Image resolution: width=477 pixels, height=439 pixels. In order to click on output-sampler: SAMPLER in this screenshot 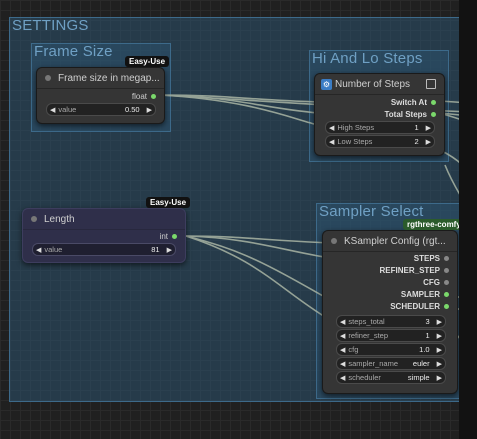, I will do `click(425, 294)`.